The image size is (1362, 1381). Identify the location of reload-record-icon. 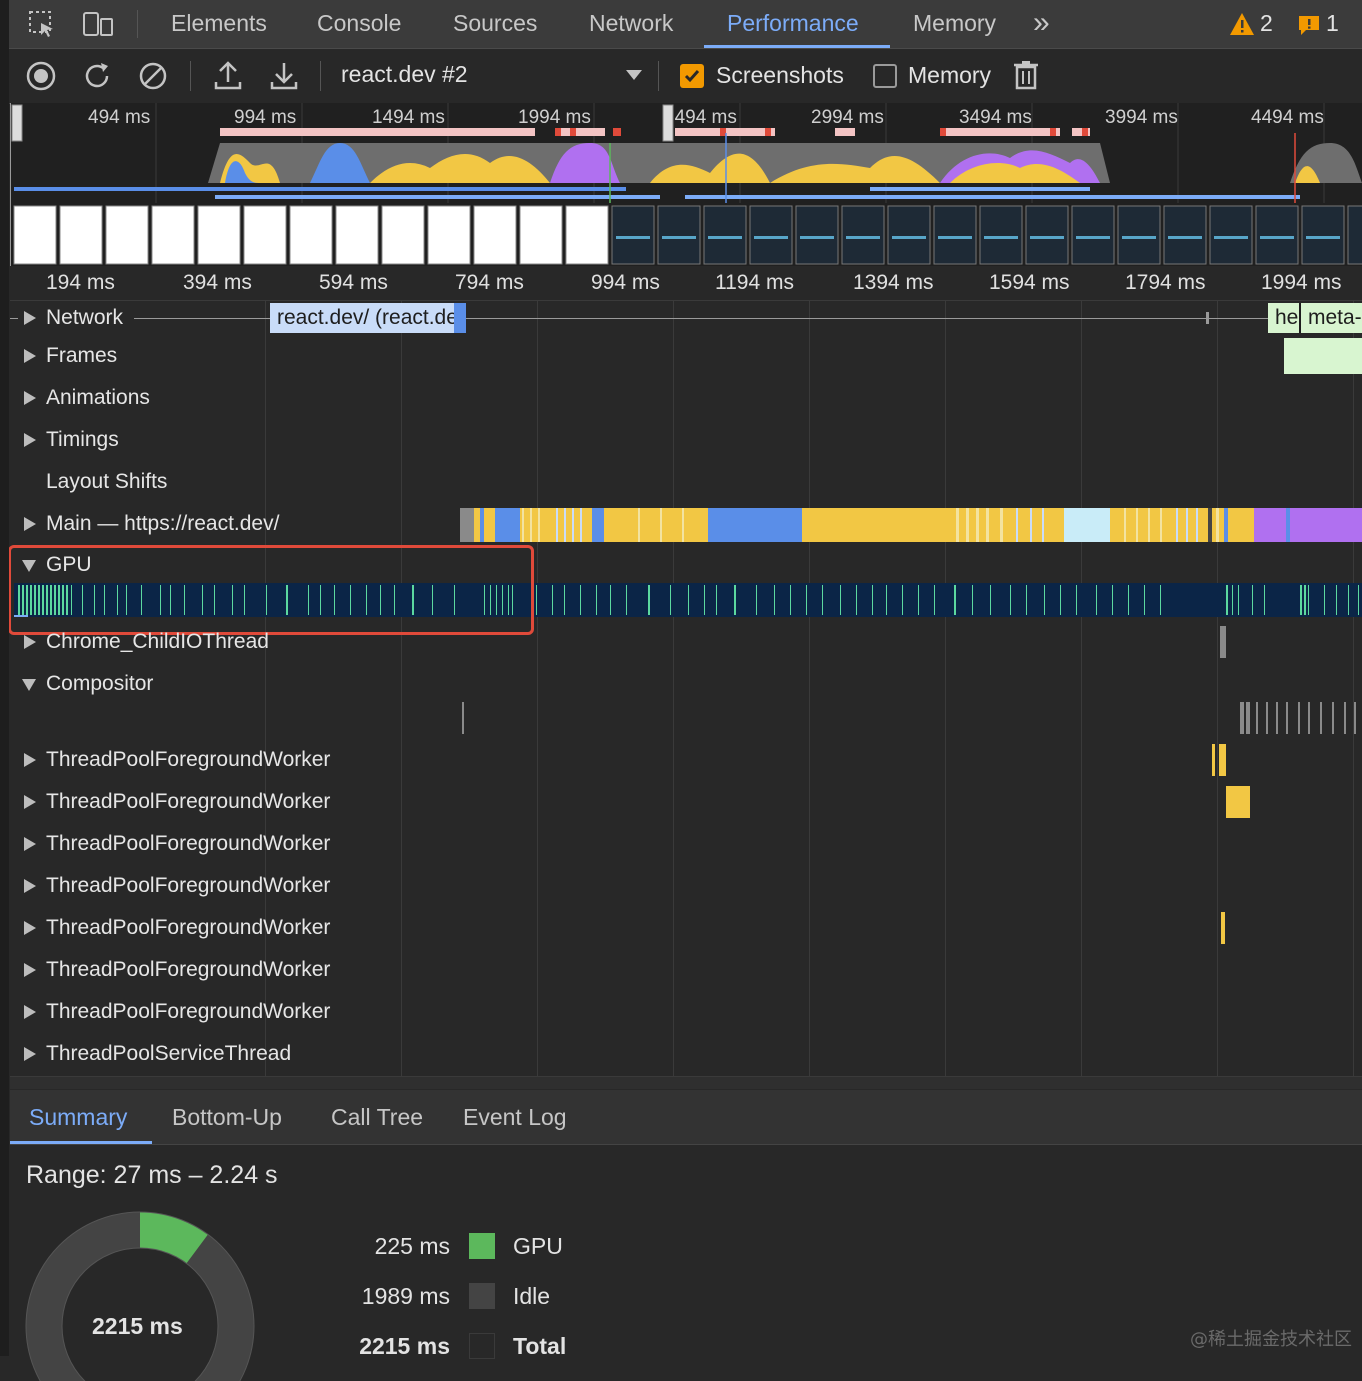
(97, 76).